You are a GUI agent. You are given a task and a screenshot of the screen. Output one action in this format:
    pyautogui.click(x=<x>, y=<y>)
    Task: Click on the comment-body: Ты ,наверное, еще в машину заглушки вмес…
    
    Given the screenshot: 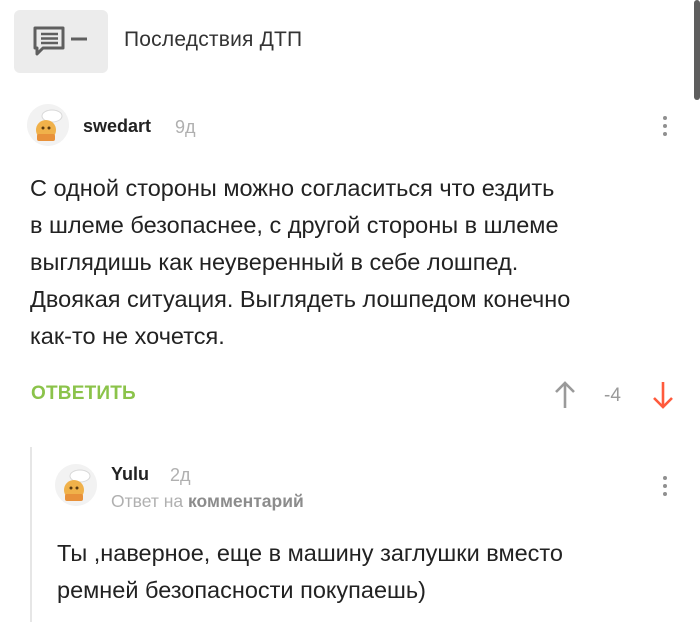 What is the action you would take?
    pyautogui.click(x=310, y=572)
    